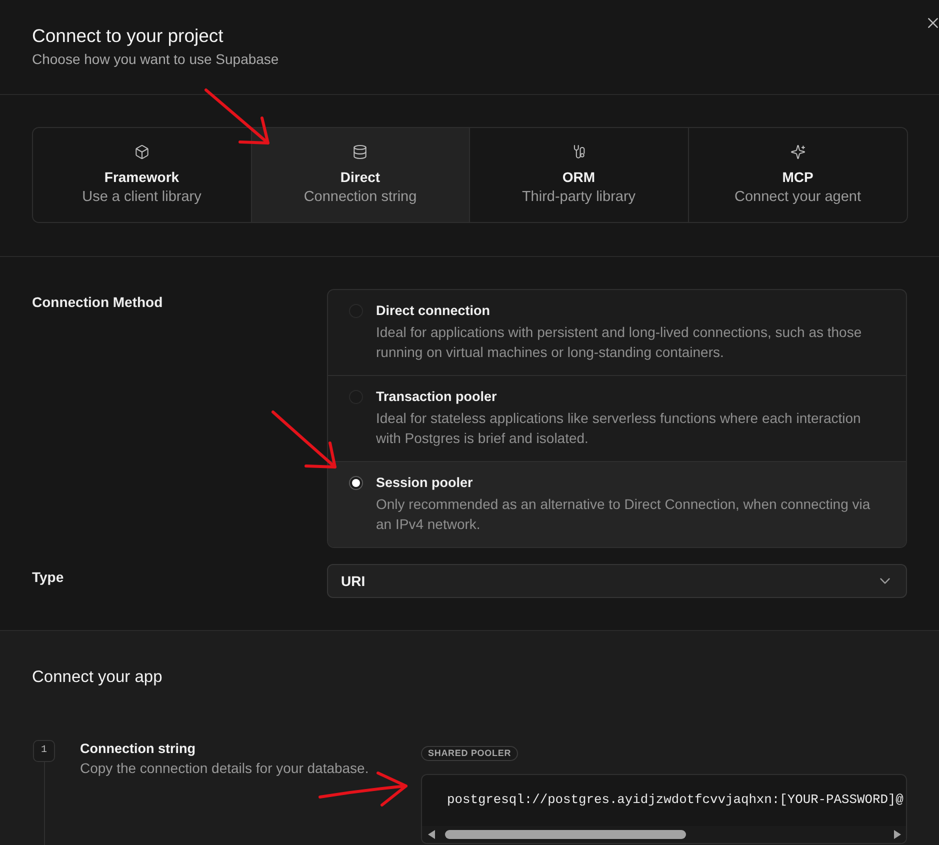 The image size is (939, 845). What do you see at coordinates (617, 332) in the screenshot?
I see `radio-option: Direct connection Ideal for applications with persistent and long-lived connections, such as those running on virtual machines or long-standing containers.` at bounding box center [617, 332].